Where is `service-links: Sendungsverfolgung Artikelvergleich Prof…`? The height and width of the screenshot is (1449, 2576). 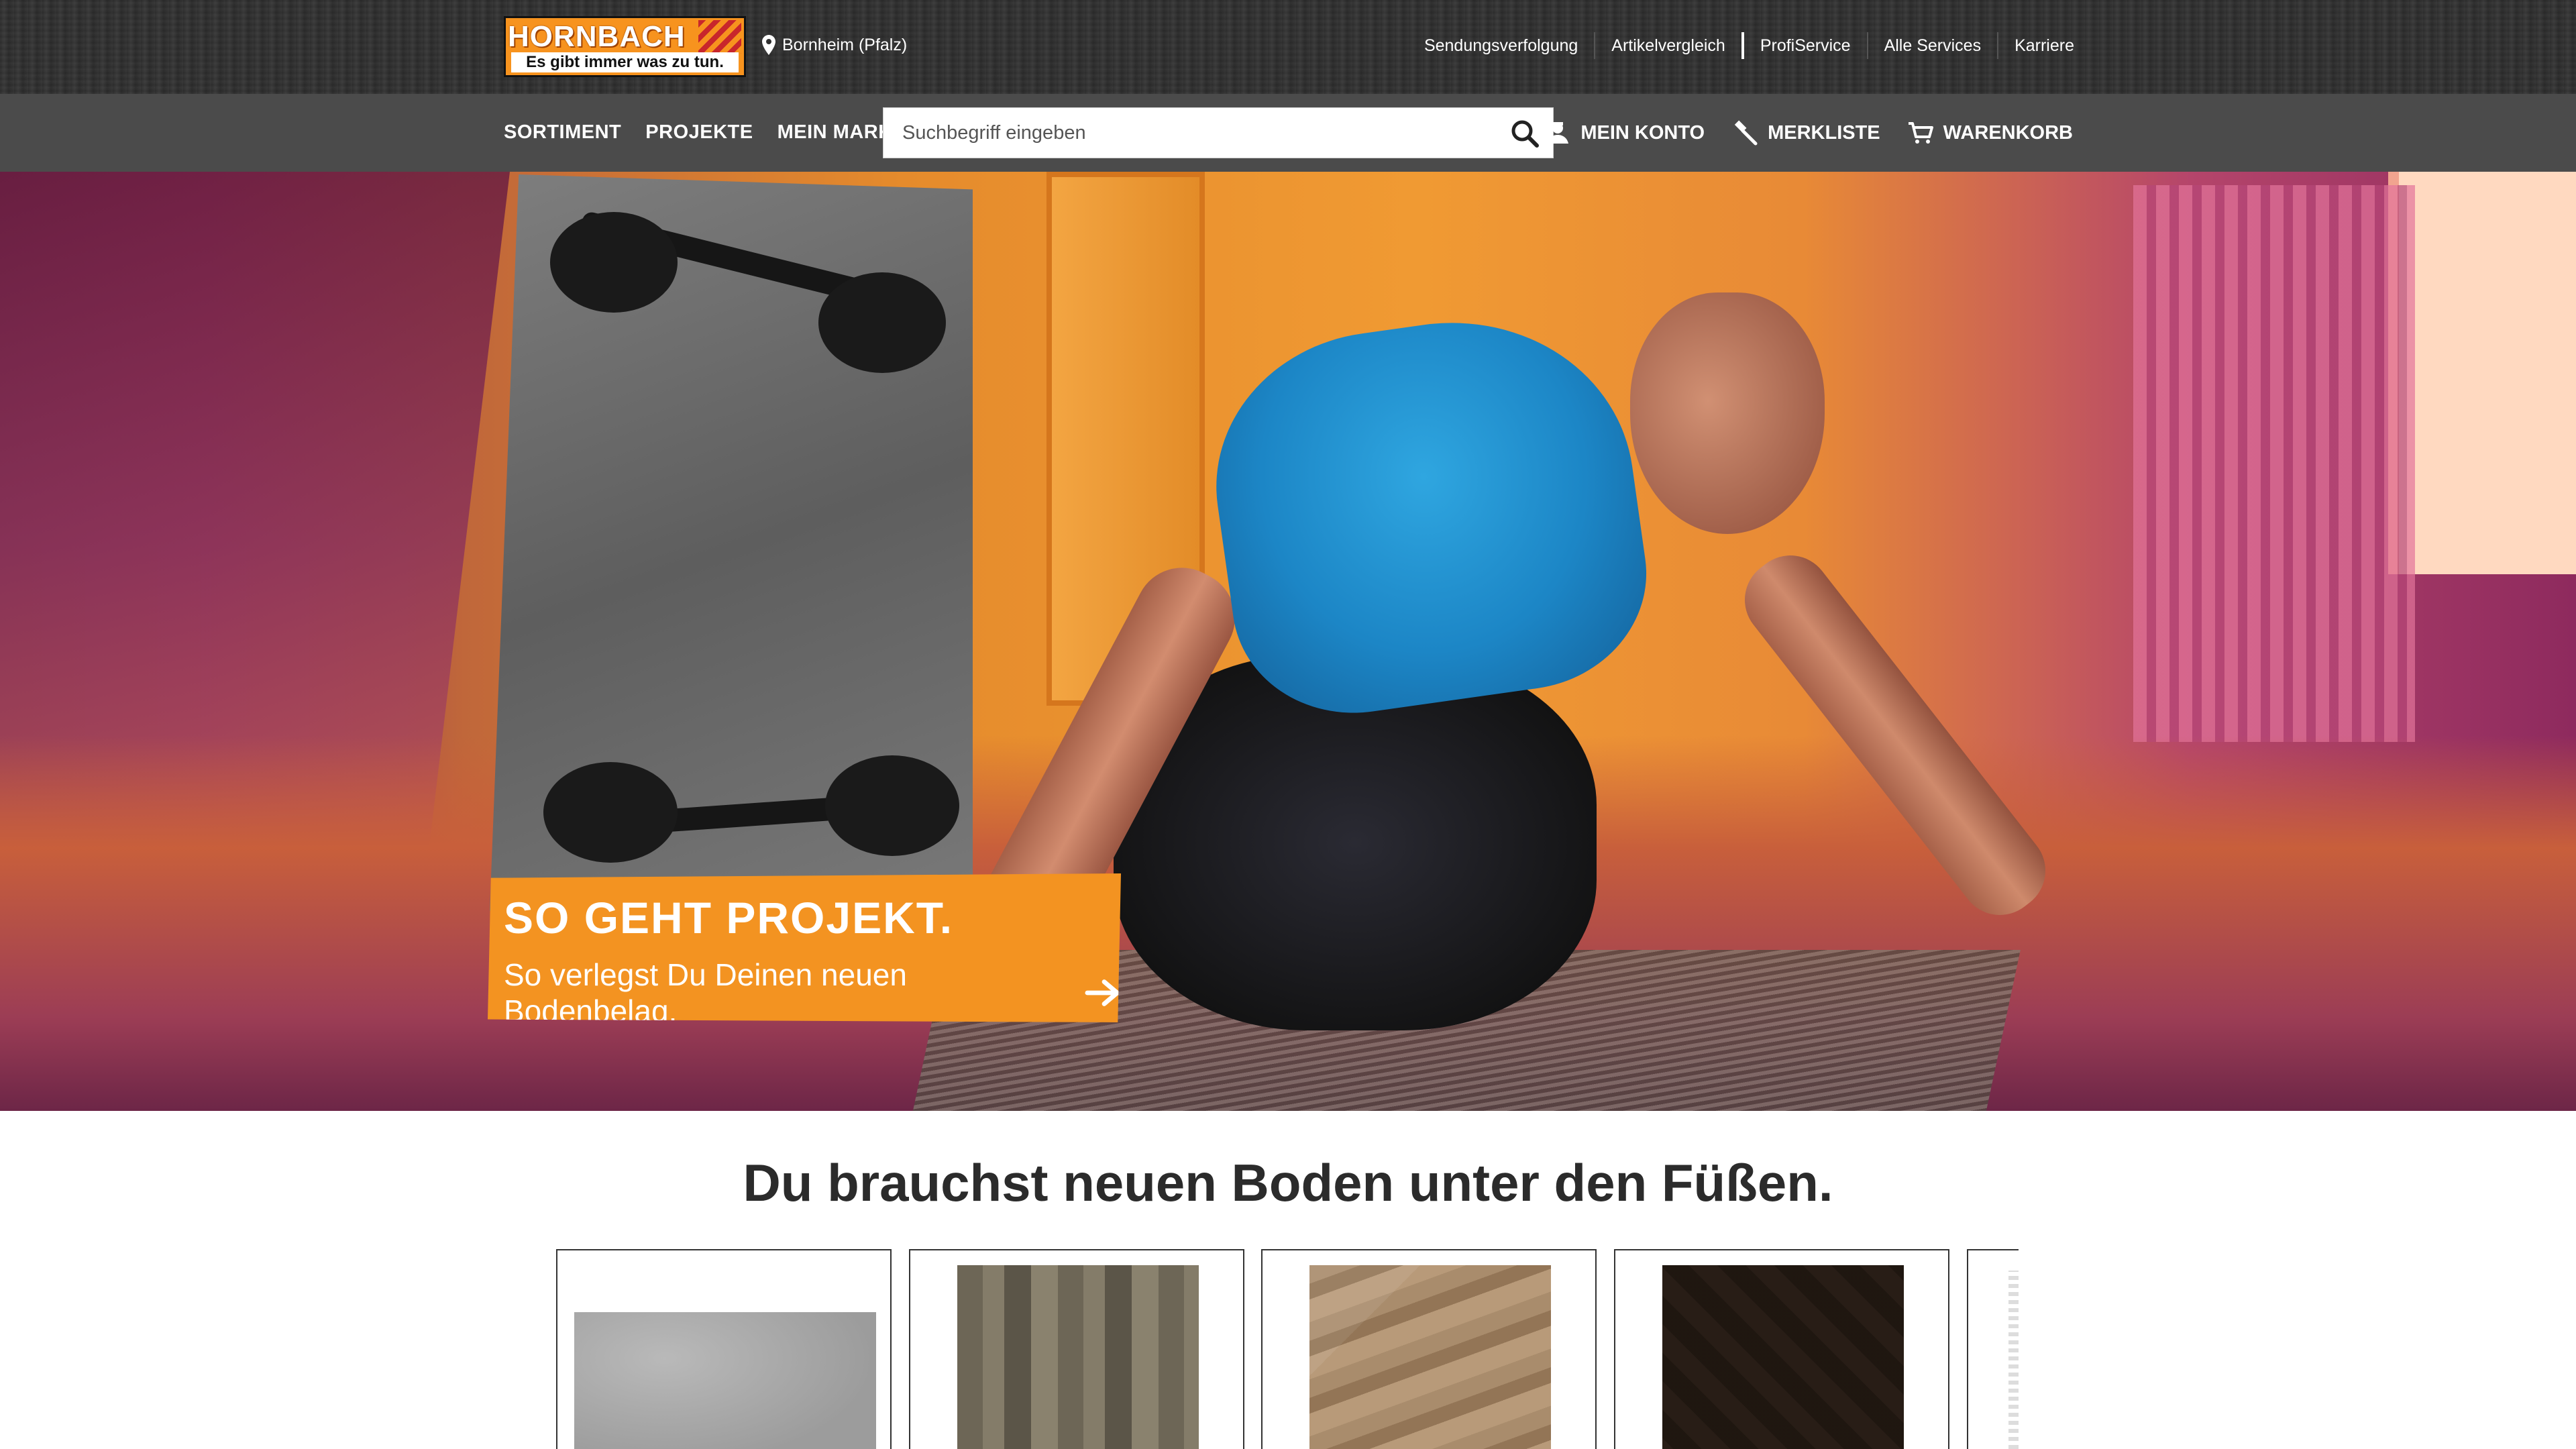 service-links: Sendungsverfolgung Artikelvergleich Prof… is located at coordinates (1741, 45).